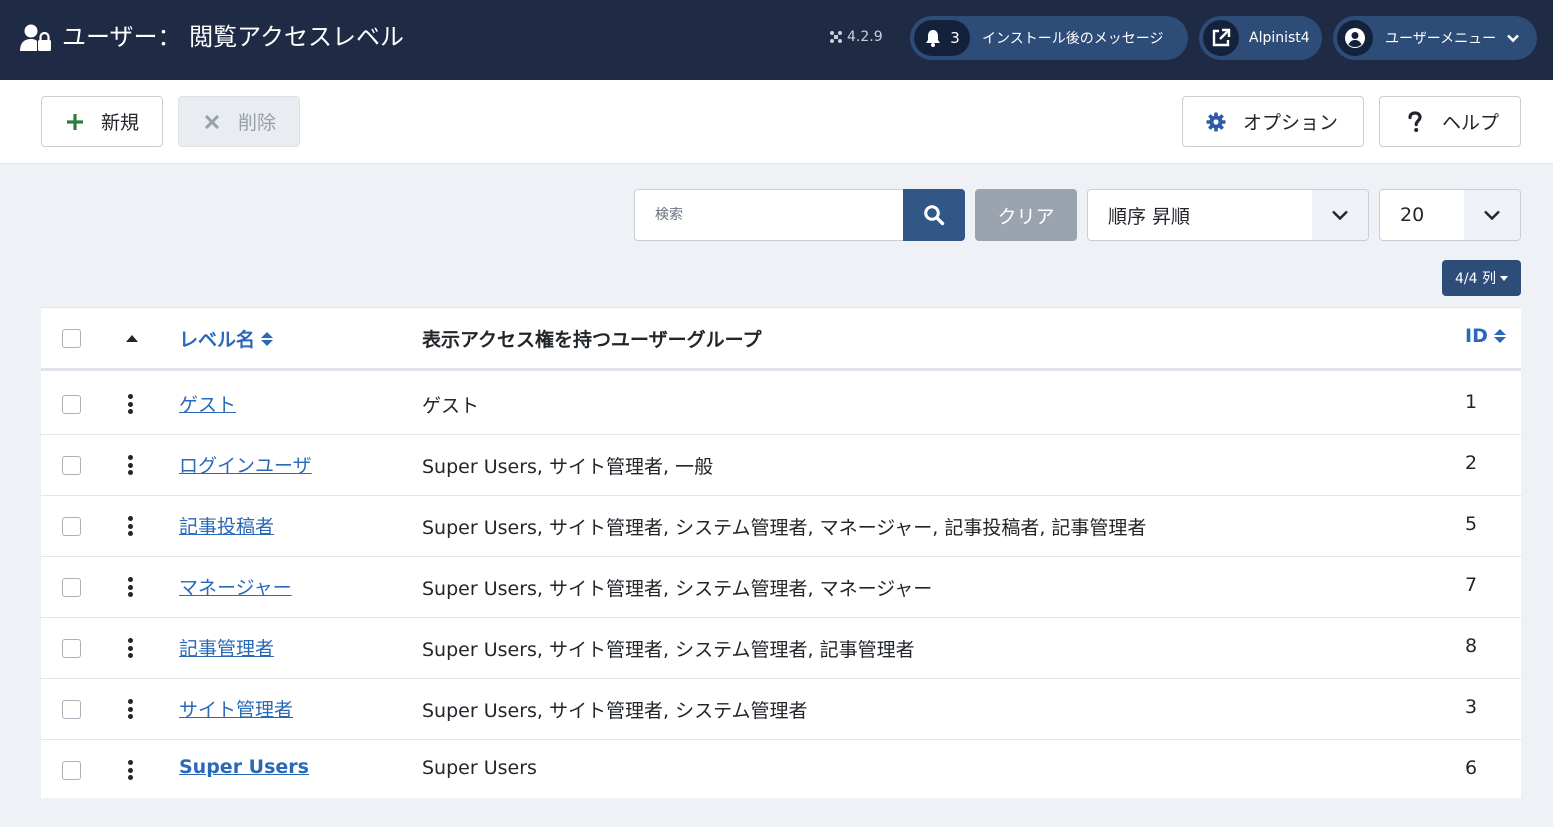  I want to click on post-install-messages-button: 3 インストール後のメッセージ, so click(1049, 38).